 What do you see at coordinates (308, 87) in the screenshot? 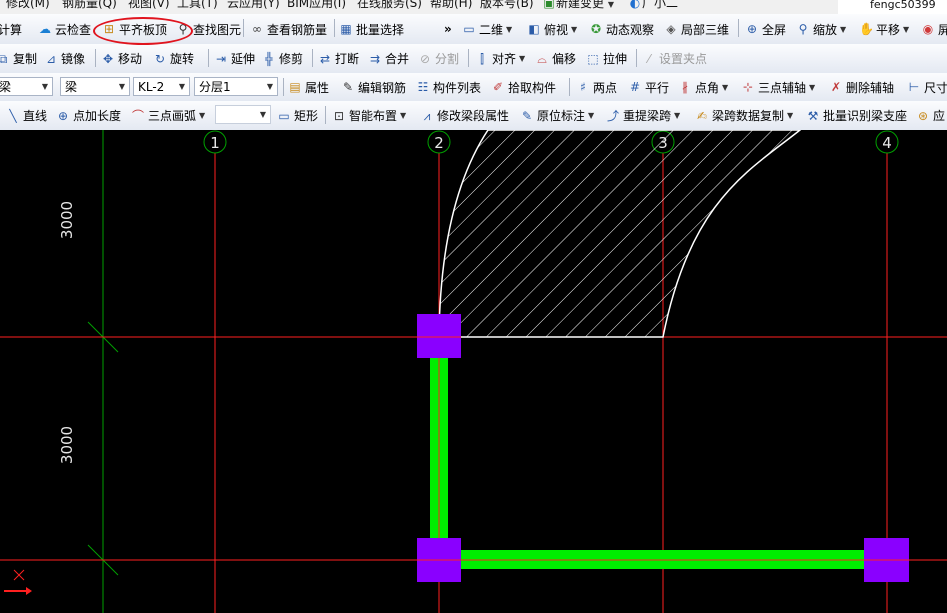
I see `properties-button: ▤ 属性` at bounding box center [308, 87].